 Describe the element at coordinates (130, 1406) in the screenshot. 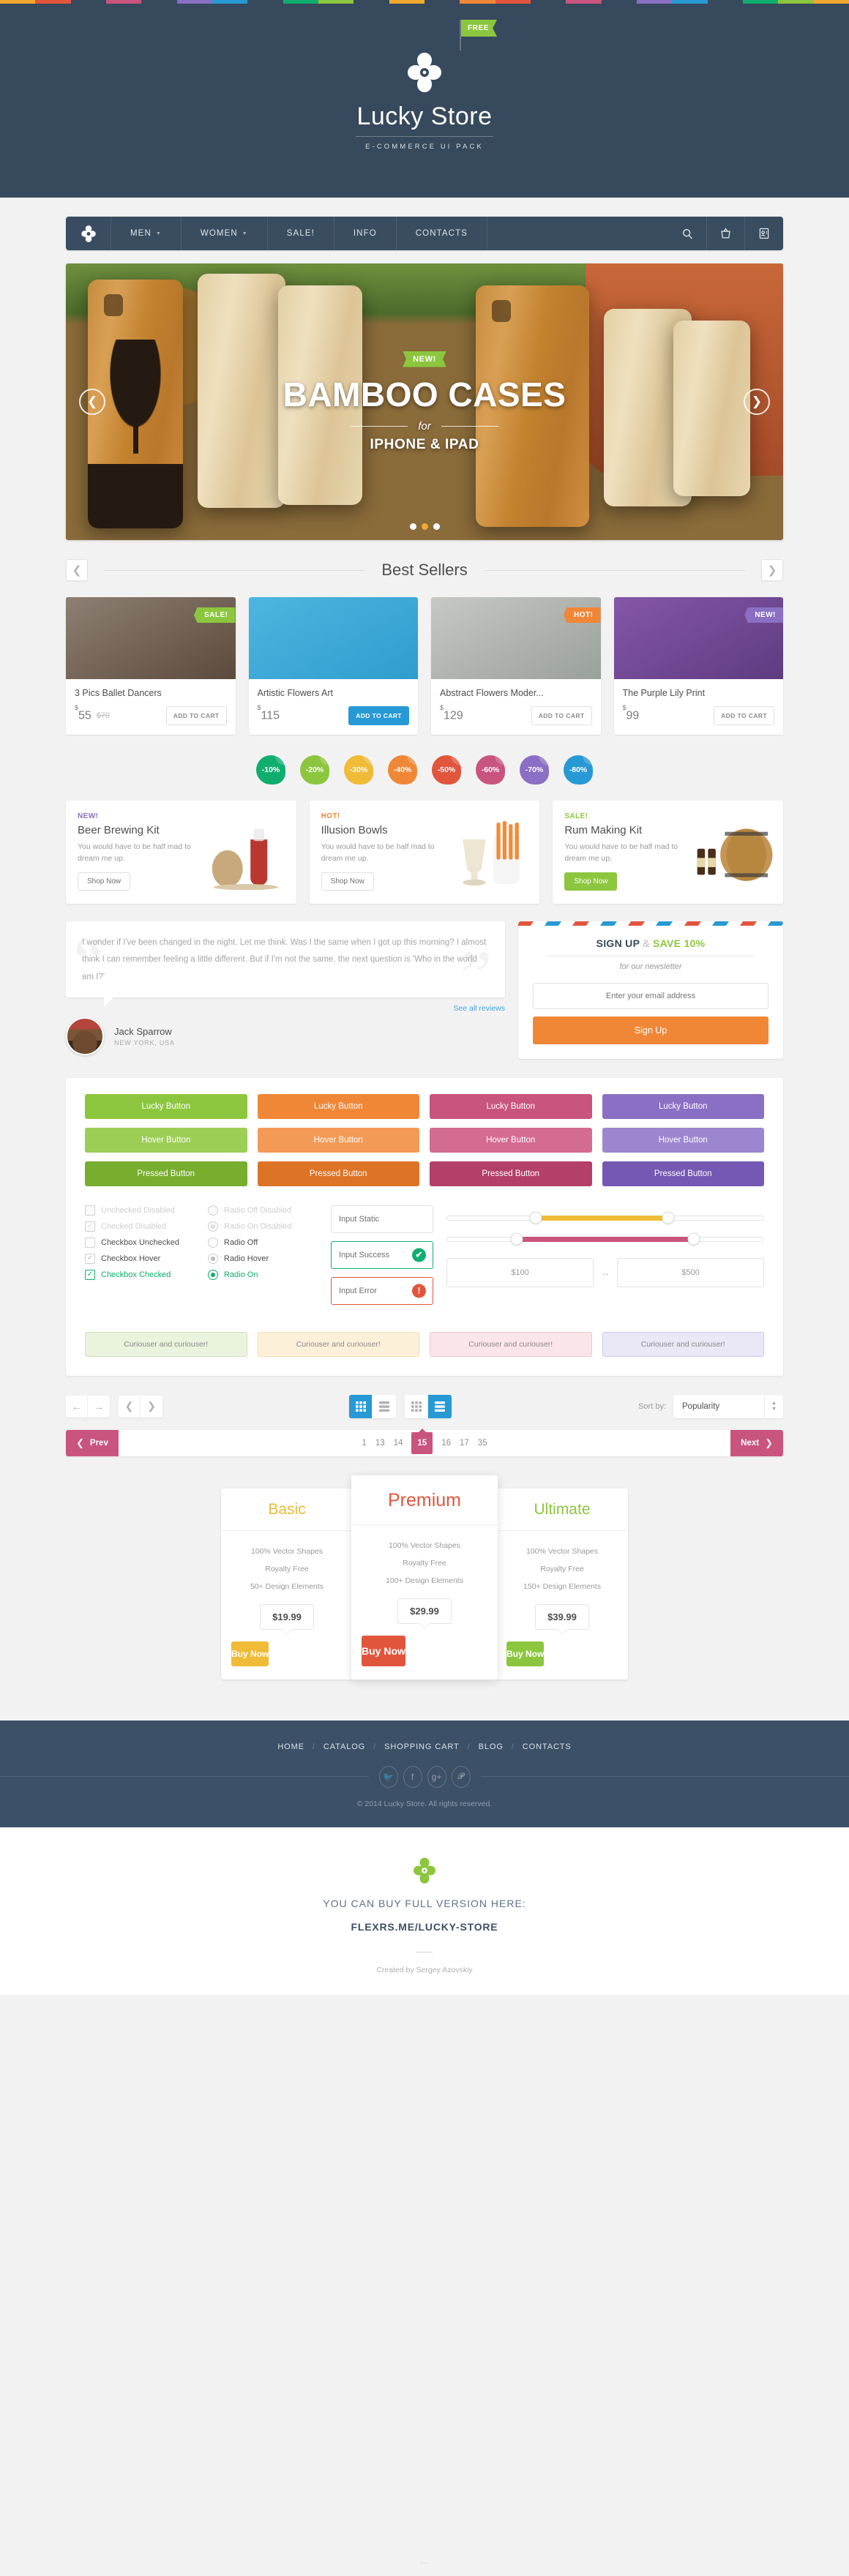

I see `chevron-left-icon: ❮` at that location.